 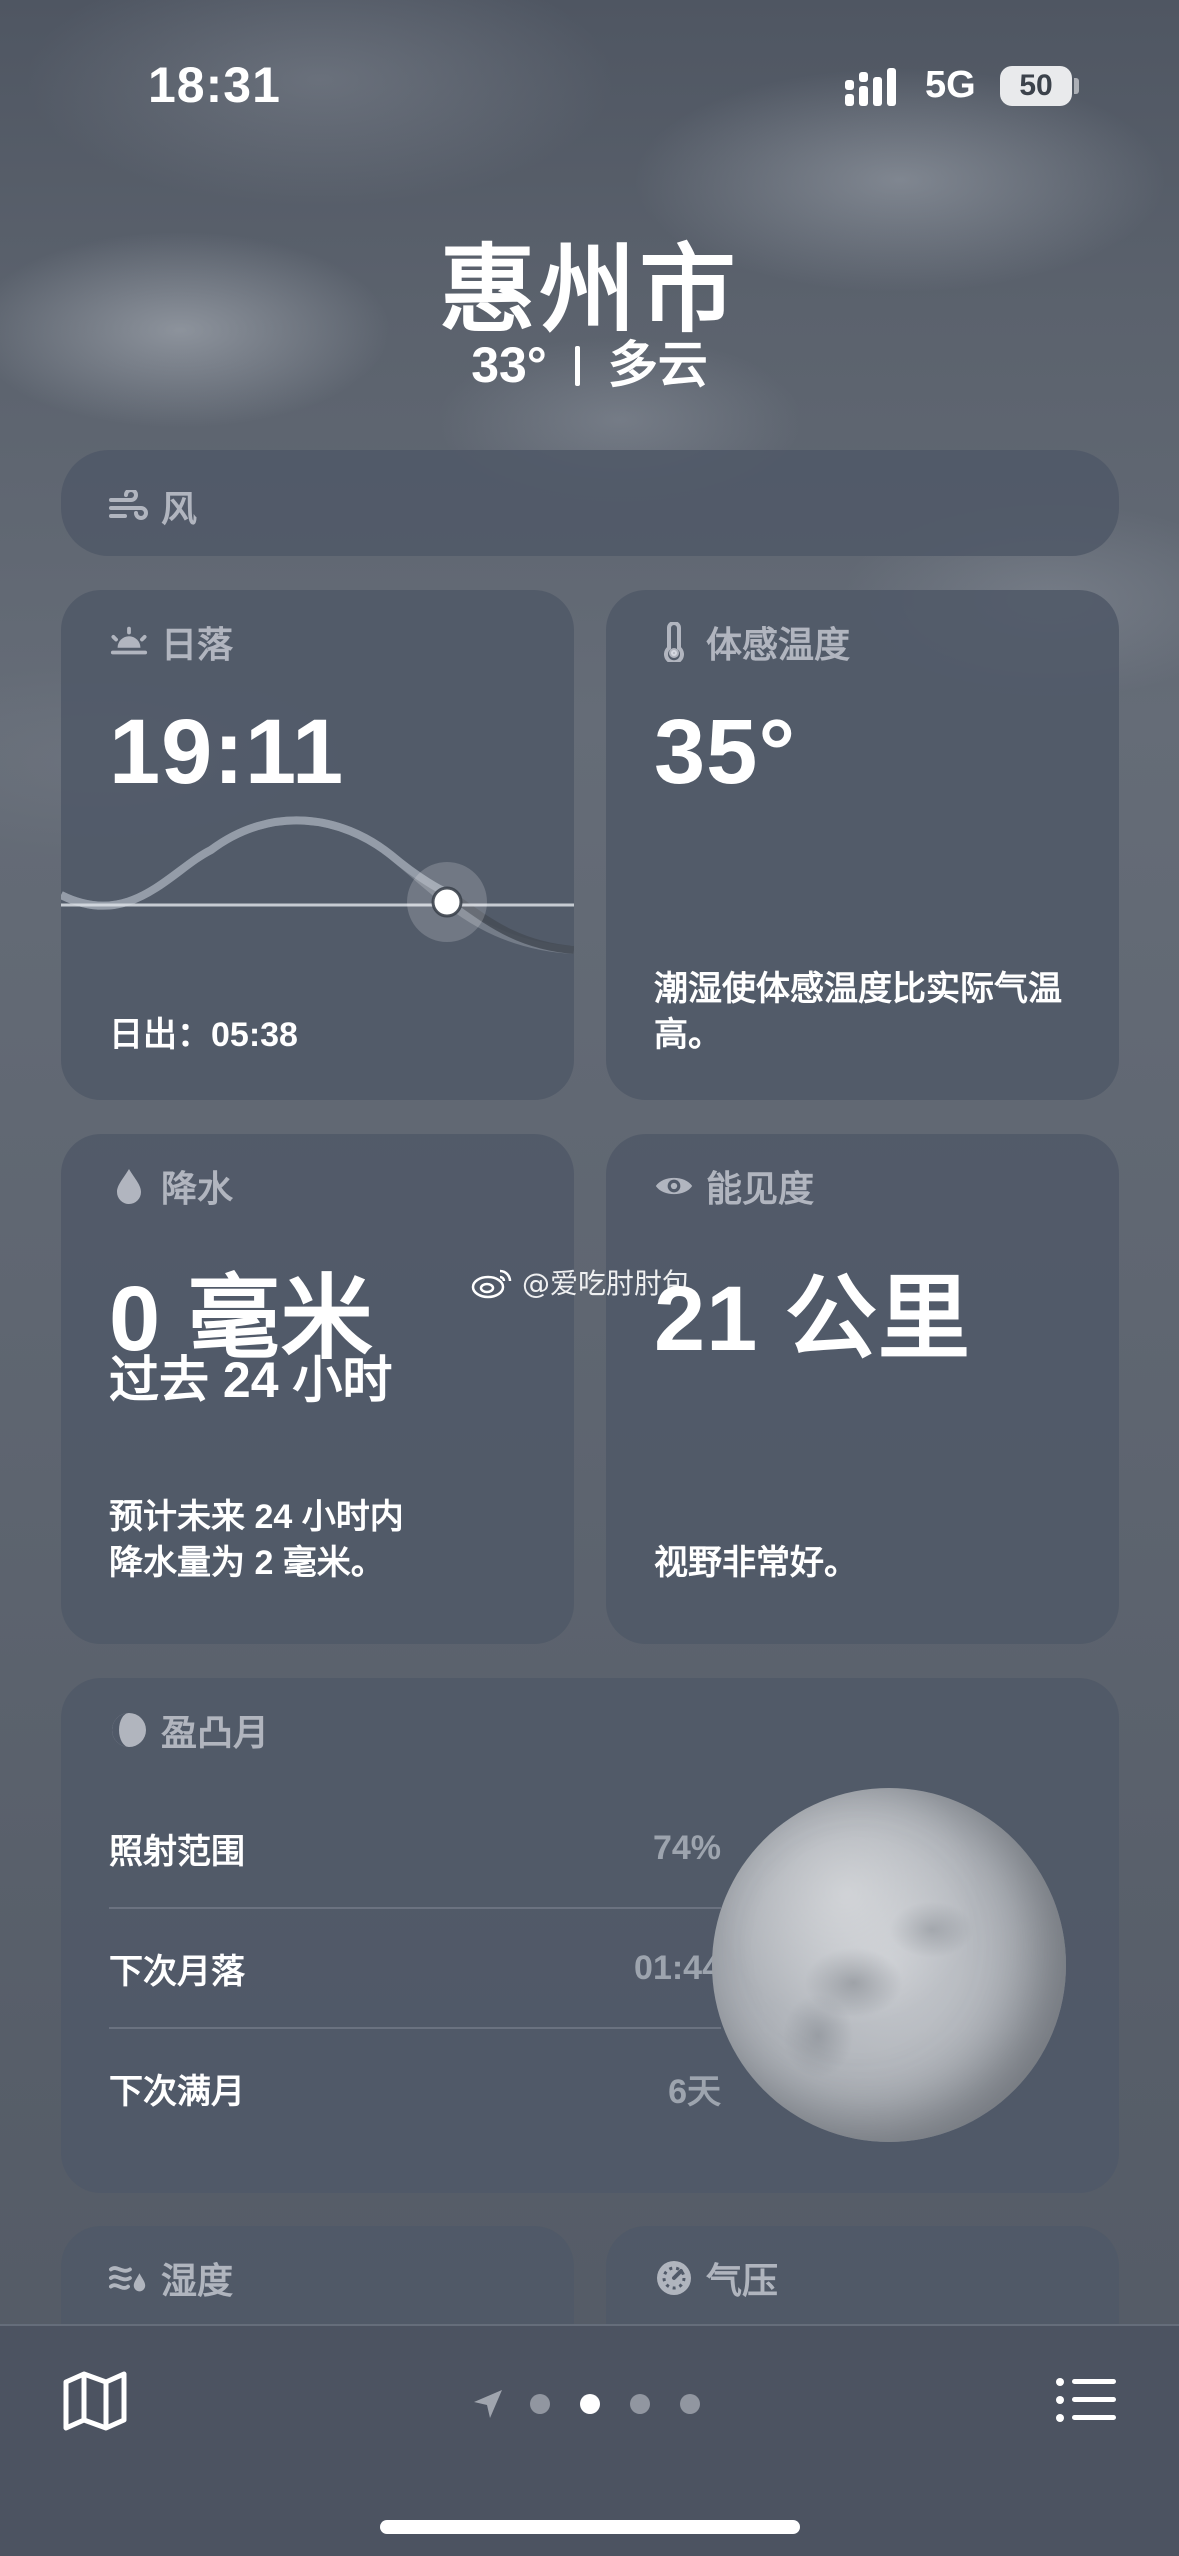 What do you see at coordinates (590, 2527) in the screenshot?
I see `home-indicator` at bounding box center [590, 2527].